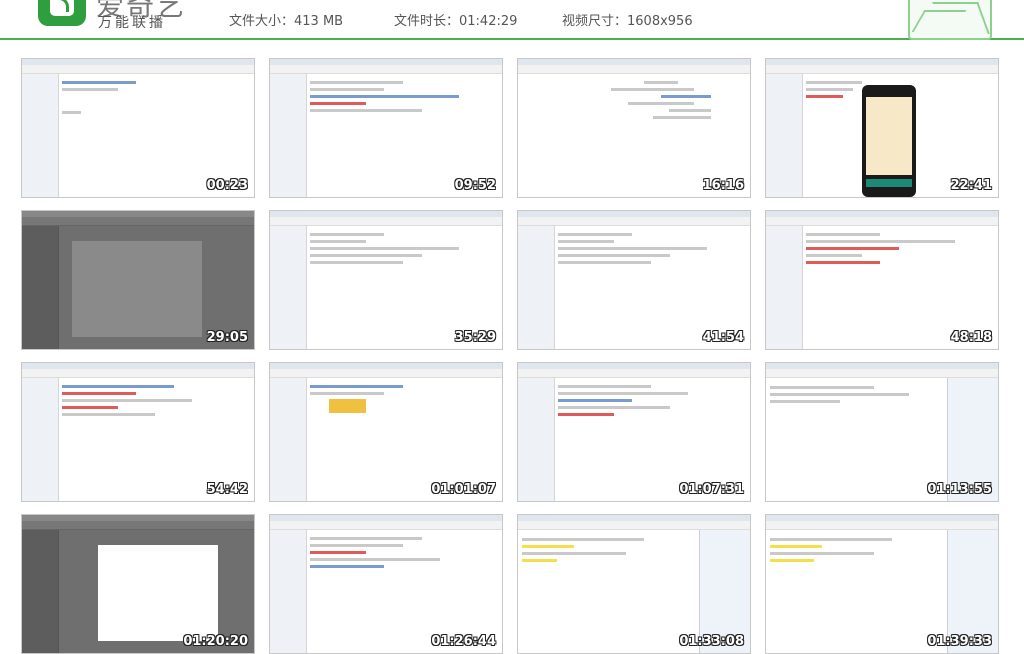 The image size is (1024, 654). What do you see at coordinates (386, 584) in the screenshot?
I see `thumbnail: 01:26:44` at bounding box center [386, 584].